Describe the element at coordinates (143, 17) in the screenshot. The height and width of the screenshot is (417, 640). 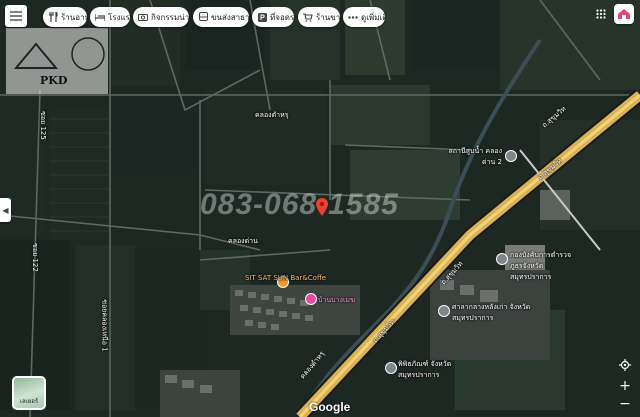
I see `camera-icon` at that location.